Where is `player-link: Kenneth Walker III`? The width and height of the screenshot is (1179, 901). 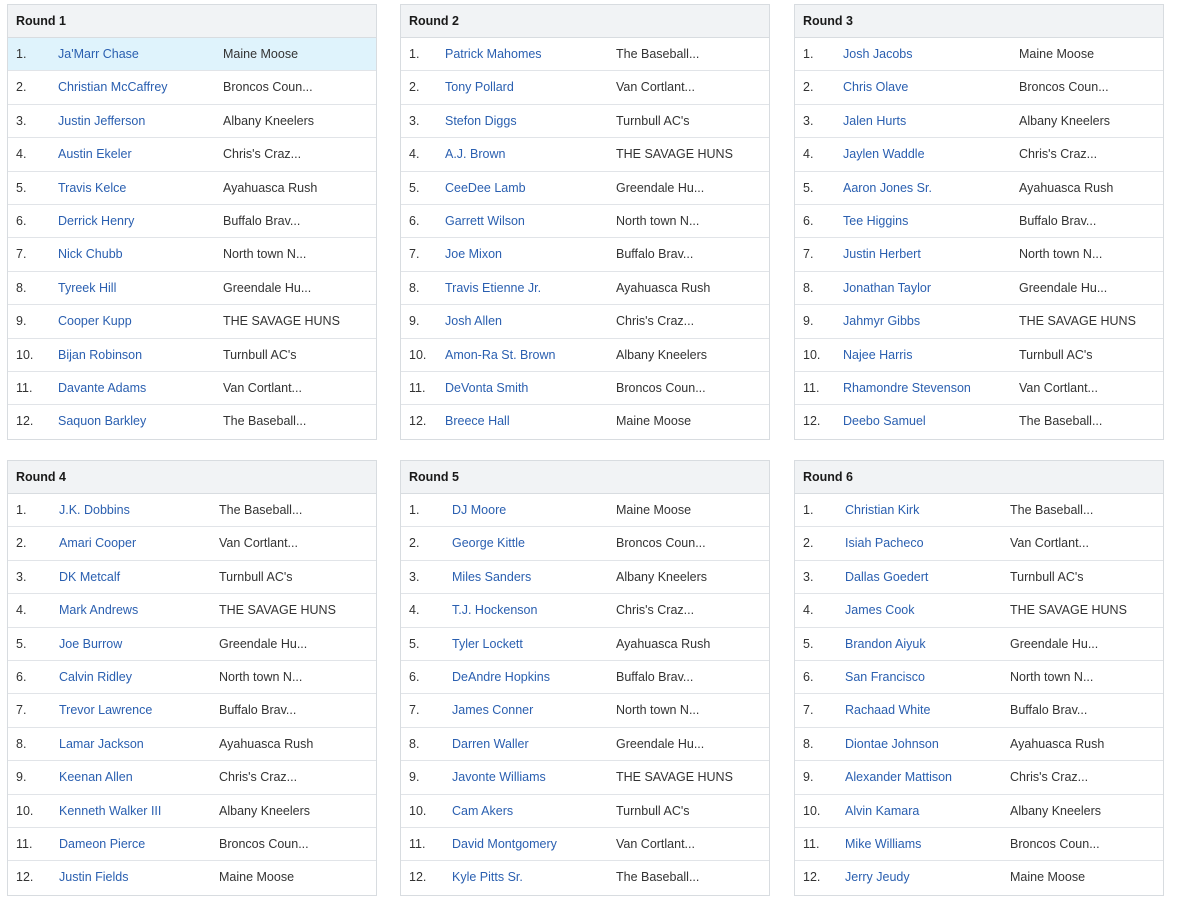 player-link: Kenneth Walker III is located at coordinates (110, 811).